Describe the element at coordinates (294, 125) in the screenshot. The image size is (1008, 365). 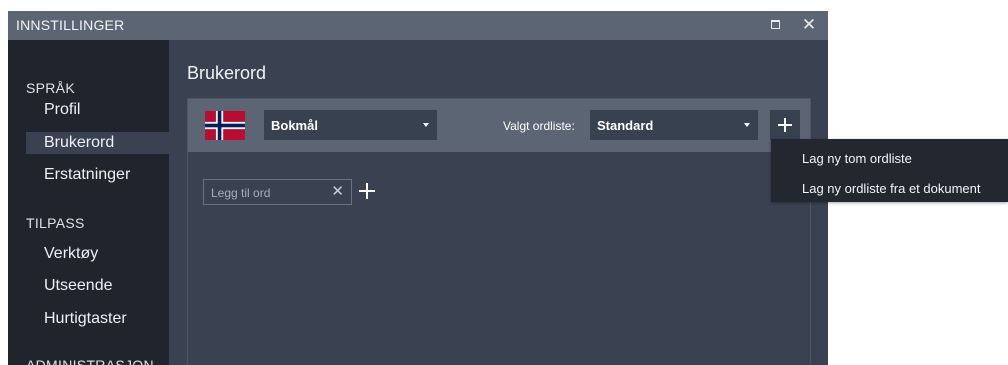
I see `language-dropdown-value: Bokmål` at that location.